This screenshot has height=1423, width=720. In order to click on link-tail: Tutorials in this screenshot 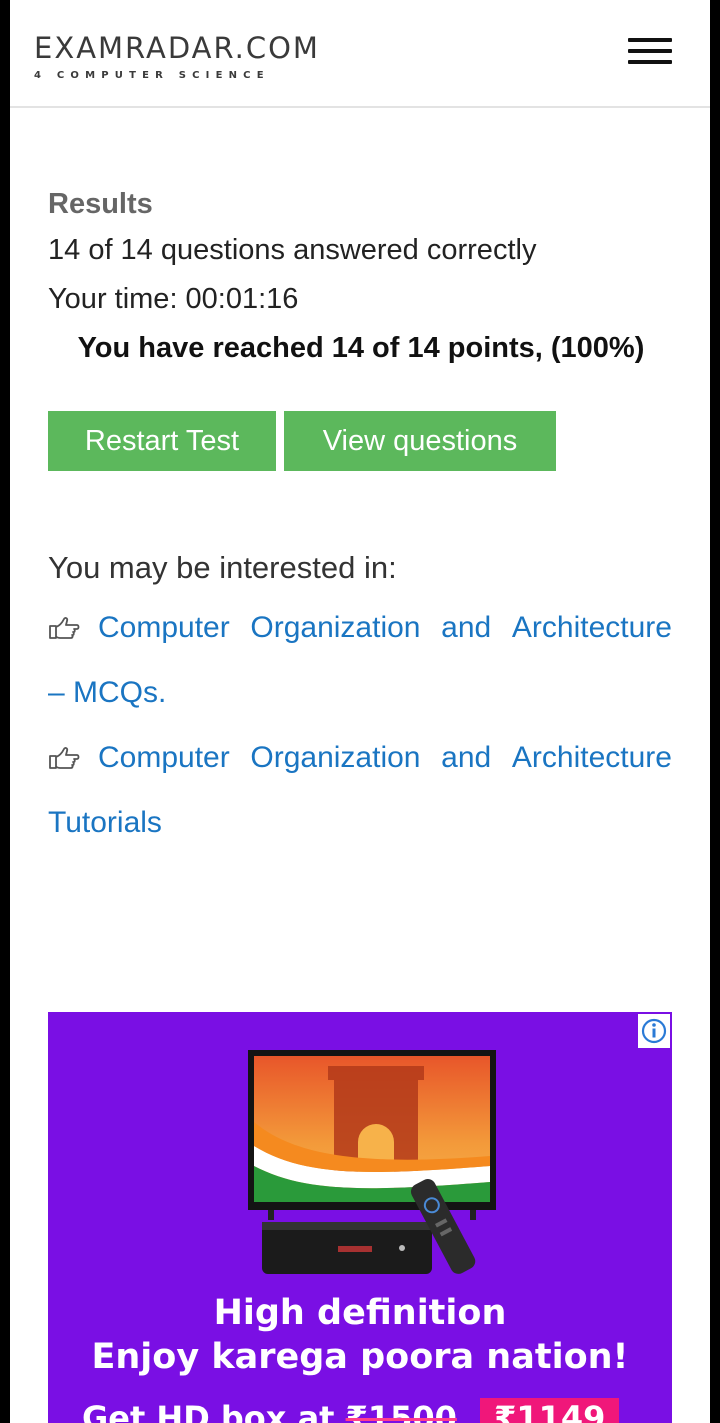, I will do `click(105, 822)`.